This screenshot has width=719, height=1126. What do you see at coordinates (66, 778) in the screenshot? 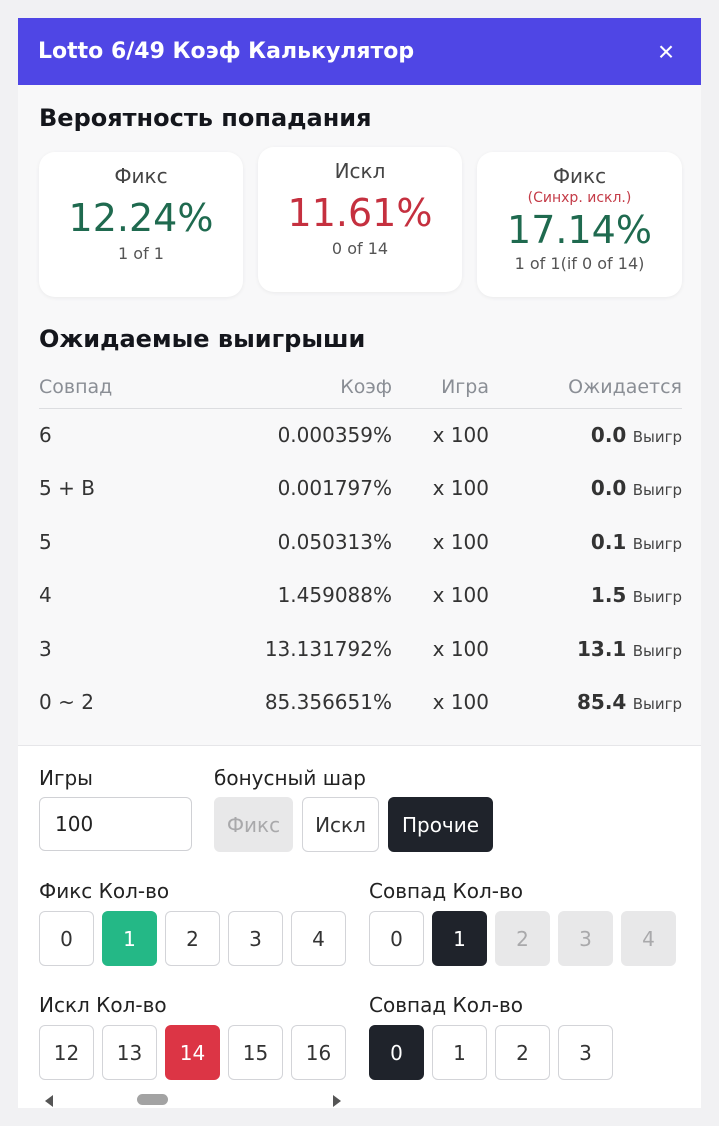
I see `games-label: Игры` at bounding box center [66, 778].